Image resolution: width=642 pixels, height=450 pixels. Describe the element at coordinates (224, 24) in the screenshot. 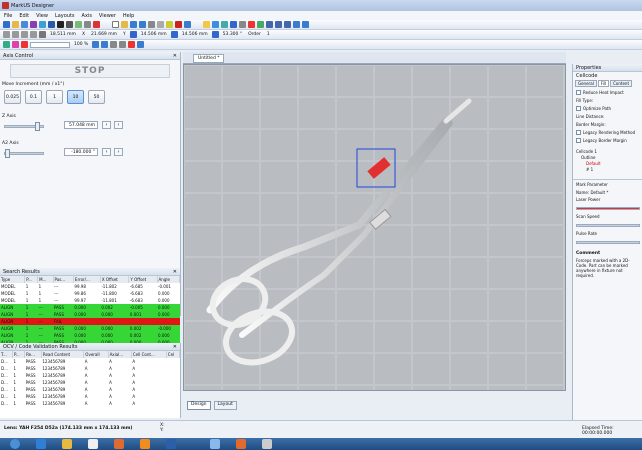

I see `view-icon` at that location.